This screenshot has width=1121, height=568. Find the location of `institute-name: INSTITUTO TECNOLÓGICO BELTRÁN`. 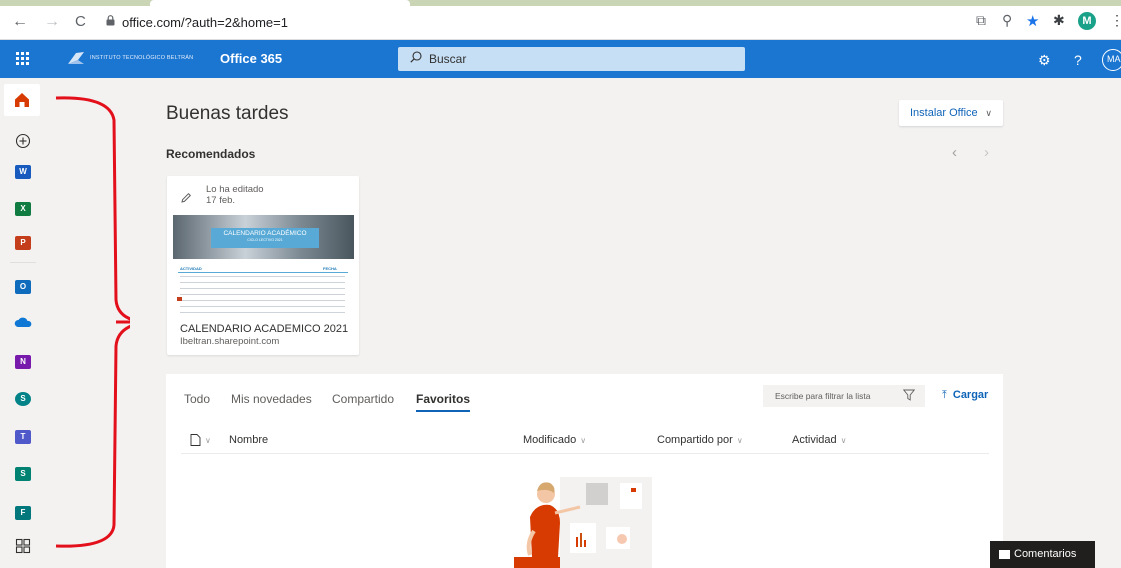

institute-name: INSTITUTO TECNOLÓGICO BELTRÁN is located at coordinates (142, 58).